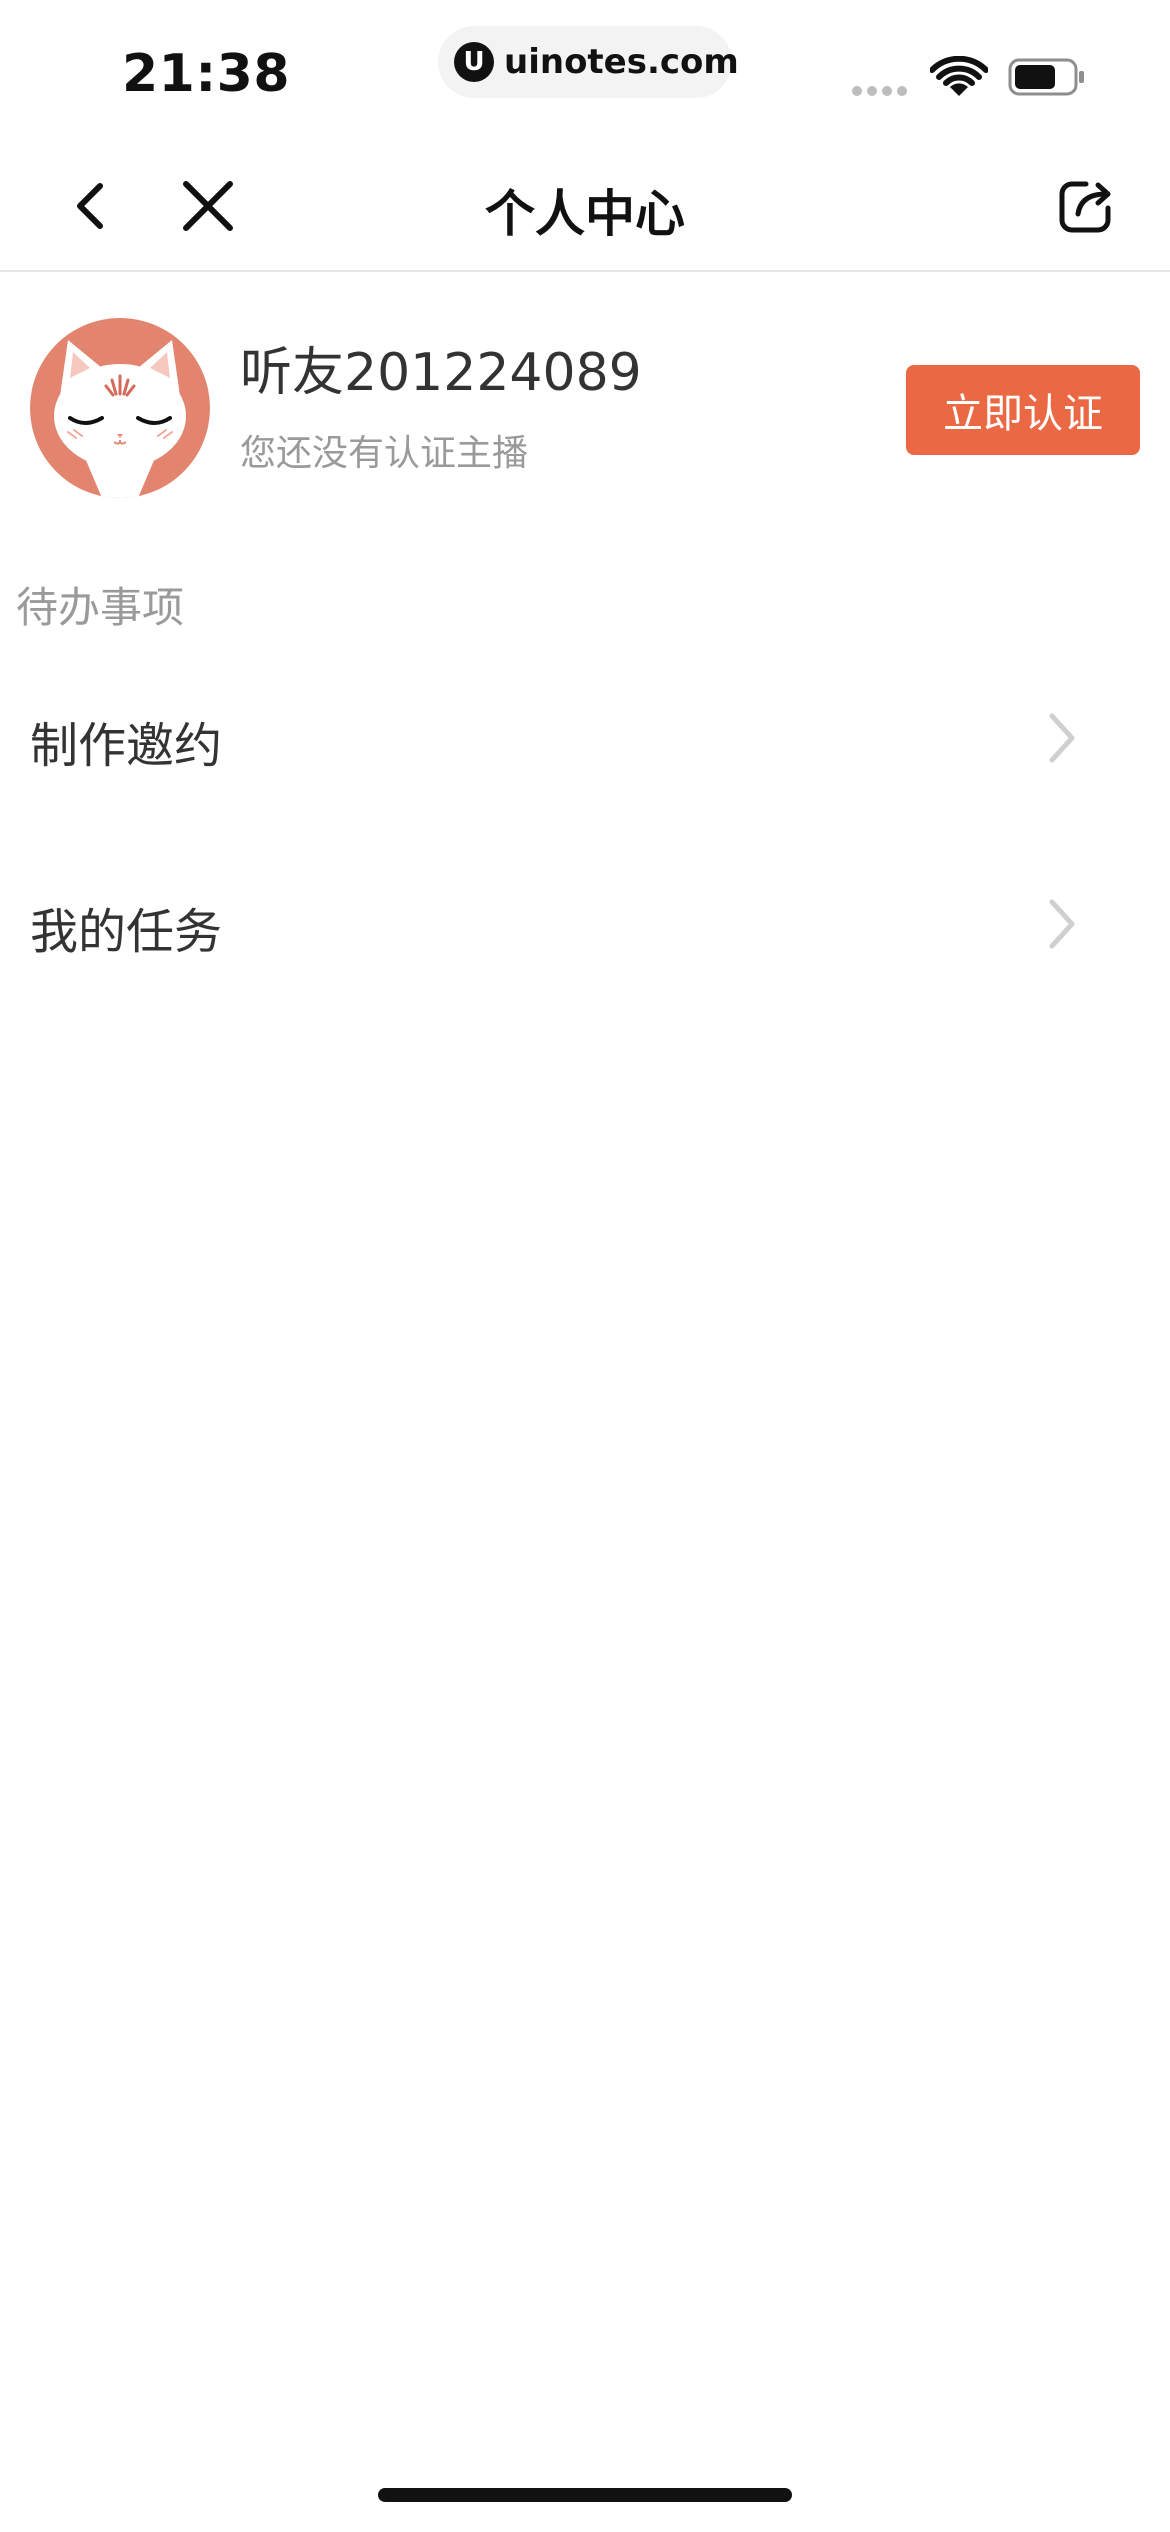  I want to click on status-time: 21:38, so click(206, 74).